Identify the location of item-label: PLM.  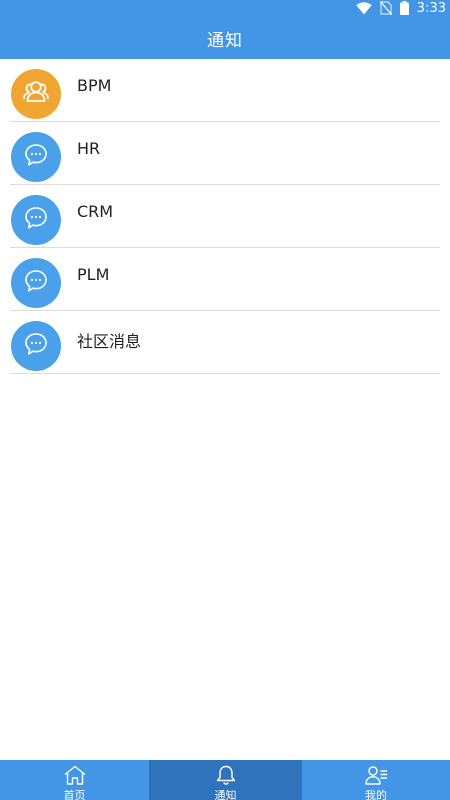
(93, 274).